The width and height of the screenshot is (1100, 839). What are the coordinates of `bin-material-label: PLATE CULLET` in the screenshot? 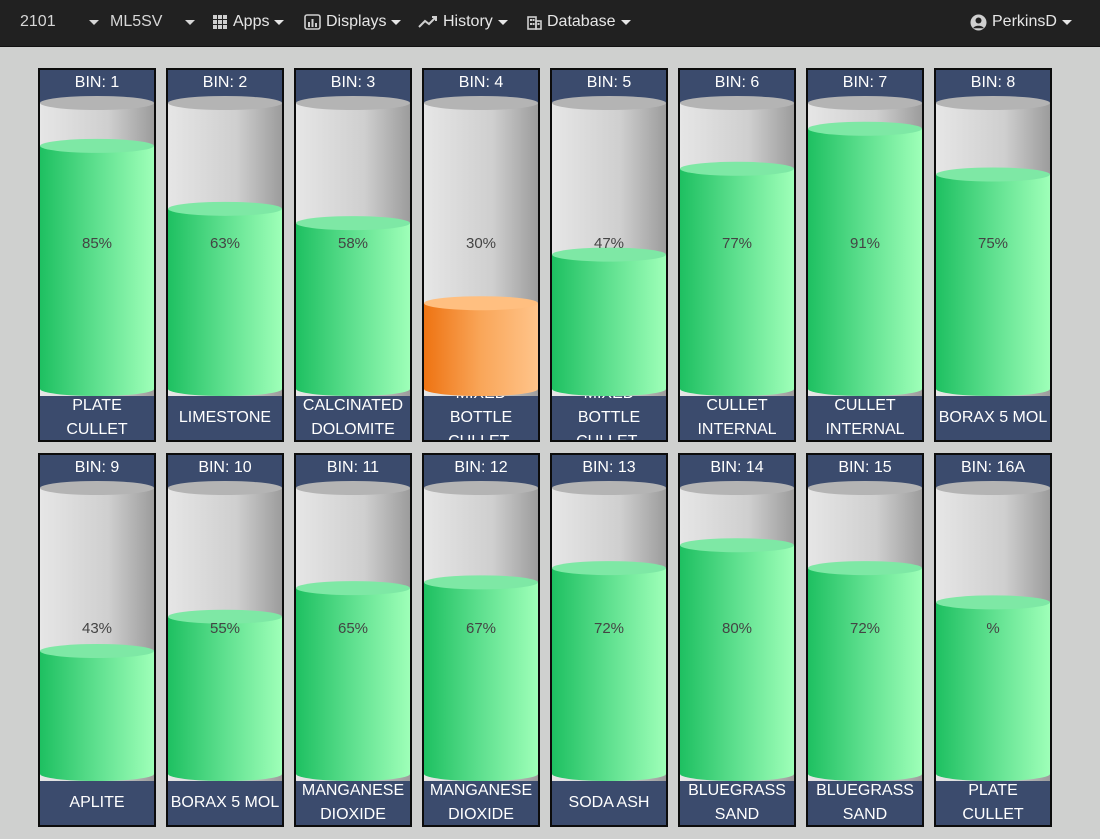 It's located at (993, 803).